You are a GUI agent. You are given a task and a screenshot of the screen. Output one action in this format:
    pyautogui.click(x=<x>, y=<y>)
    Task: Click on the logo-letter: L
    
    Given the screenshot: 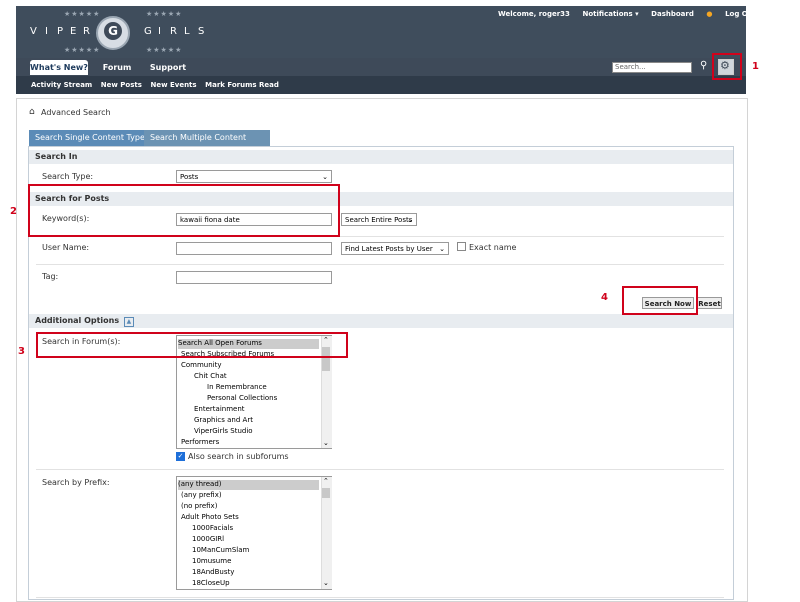 What is the action you would take?
    pyautogui.click(x=187, y=31)
    